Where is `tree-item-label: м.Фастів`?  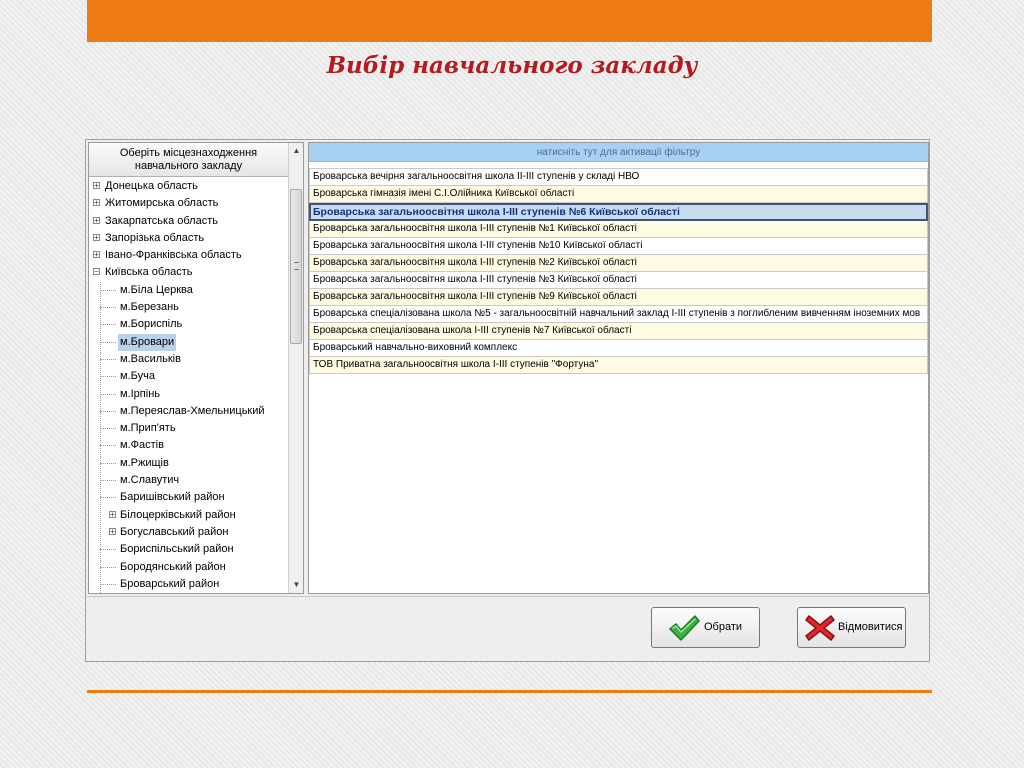 tree-item-label: м.Фастів is located at coordinates (142, 445).